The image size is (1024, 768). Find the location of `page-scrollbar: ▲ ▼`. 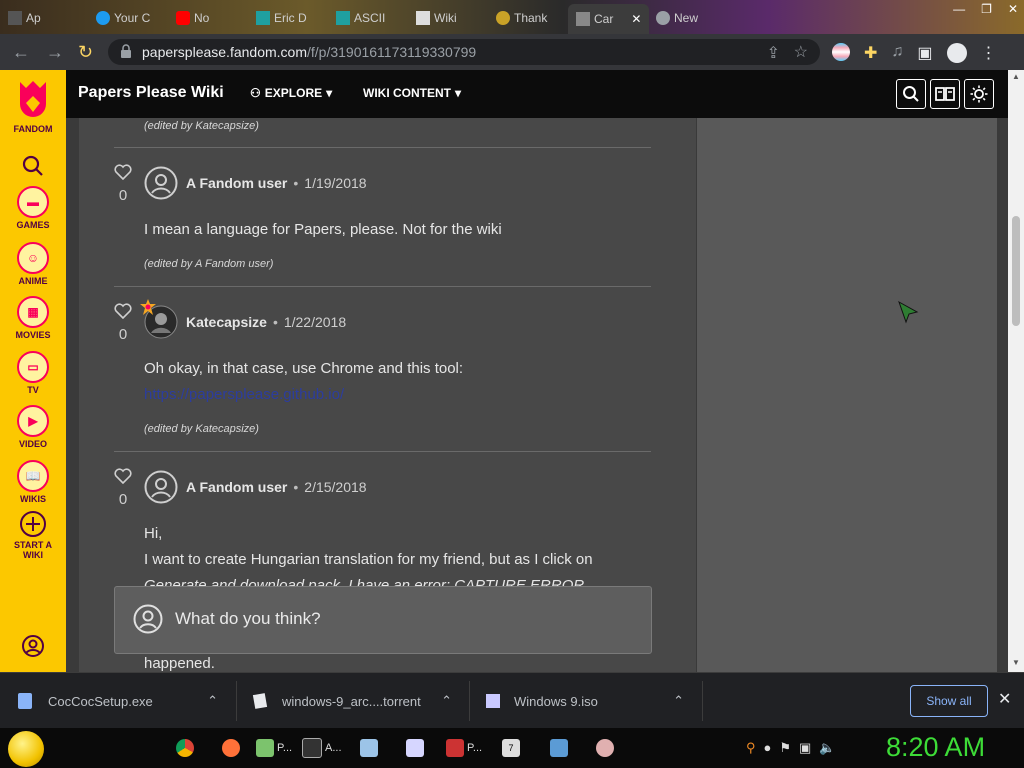

page-scrollbar: ▲ ▼ is located at coordinates (1016, 371).